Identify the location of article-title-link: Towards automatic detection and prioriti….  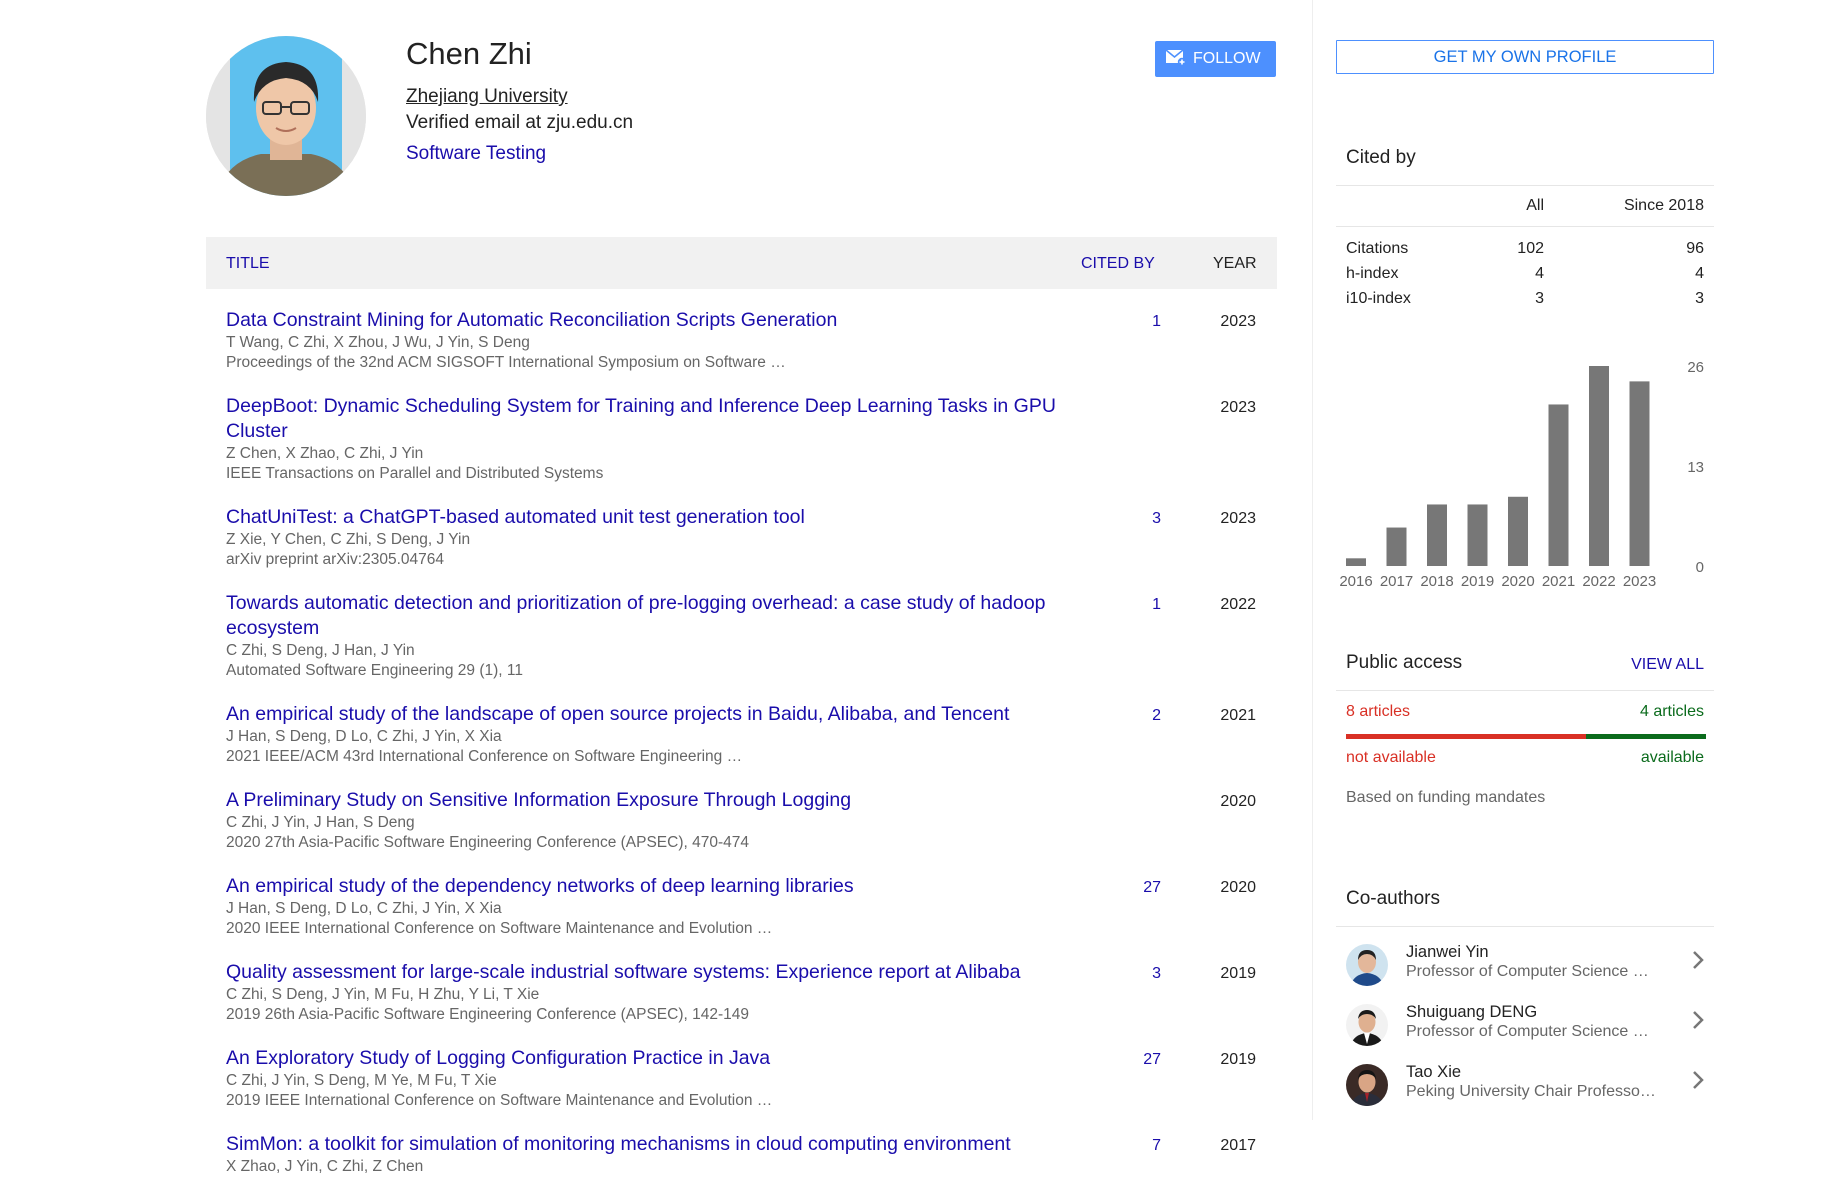
(641, 616).